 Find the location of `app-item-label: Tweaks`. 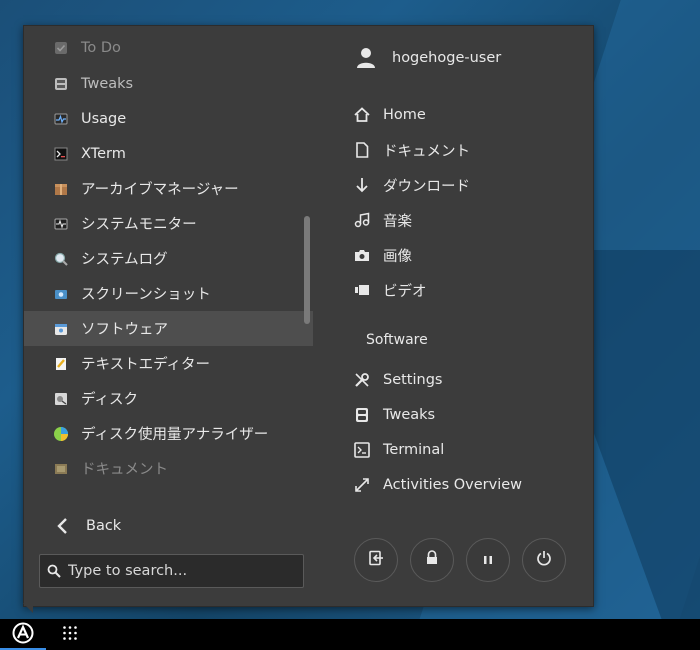

app-item-label: Tweaks is located at coordinates (107, 83).